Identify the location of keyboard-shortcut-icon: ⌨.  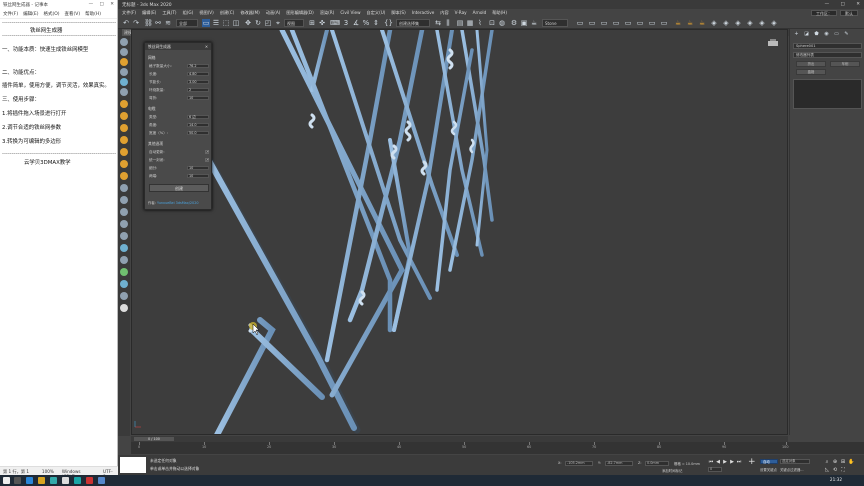
(335, 23).